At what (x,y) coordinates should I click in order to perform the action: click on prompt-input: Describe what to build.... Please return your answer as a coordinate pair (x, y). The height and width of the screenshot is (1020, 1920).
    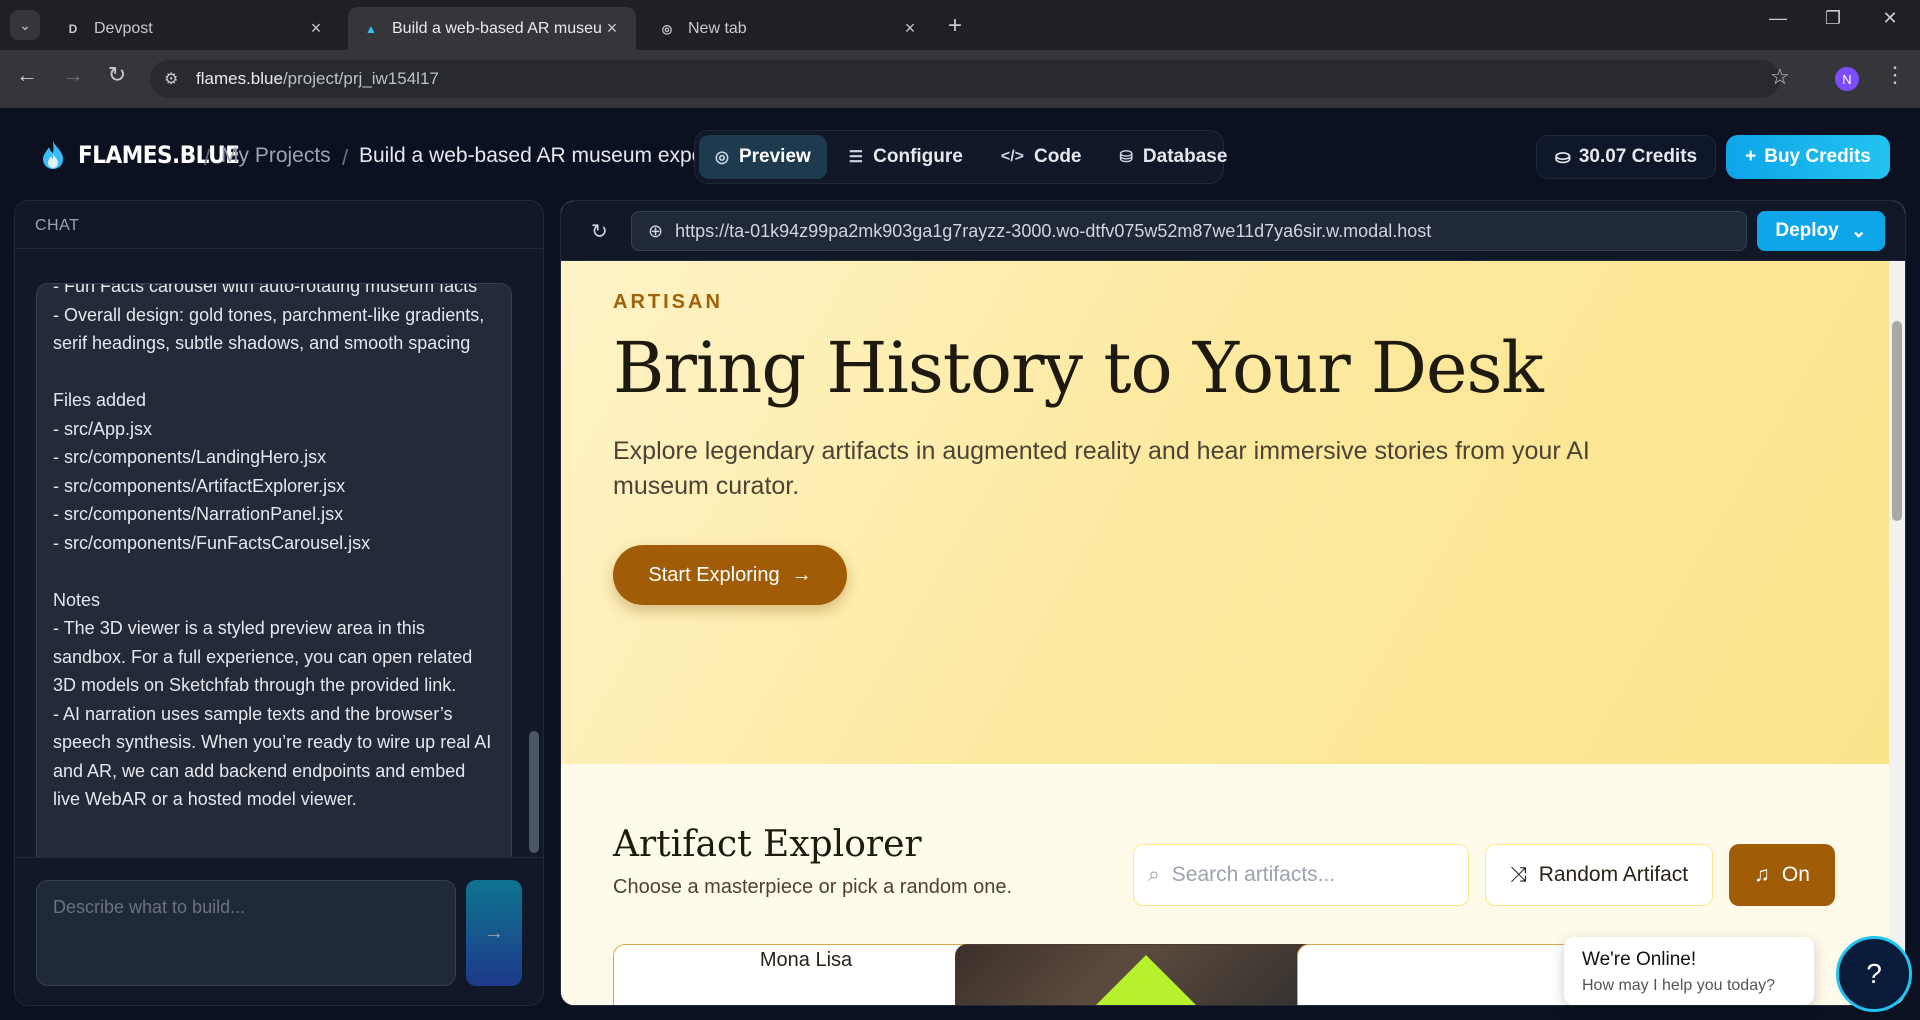
    Looking at the image, I should click on (246, 933).